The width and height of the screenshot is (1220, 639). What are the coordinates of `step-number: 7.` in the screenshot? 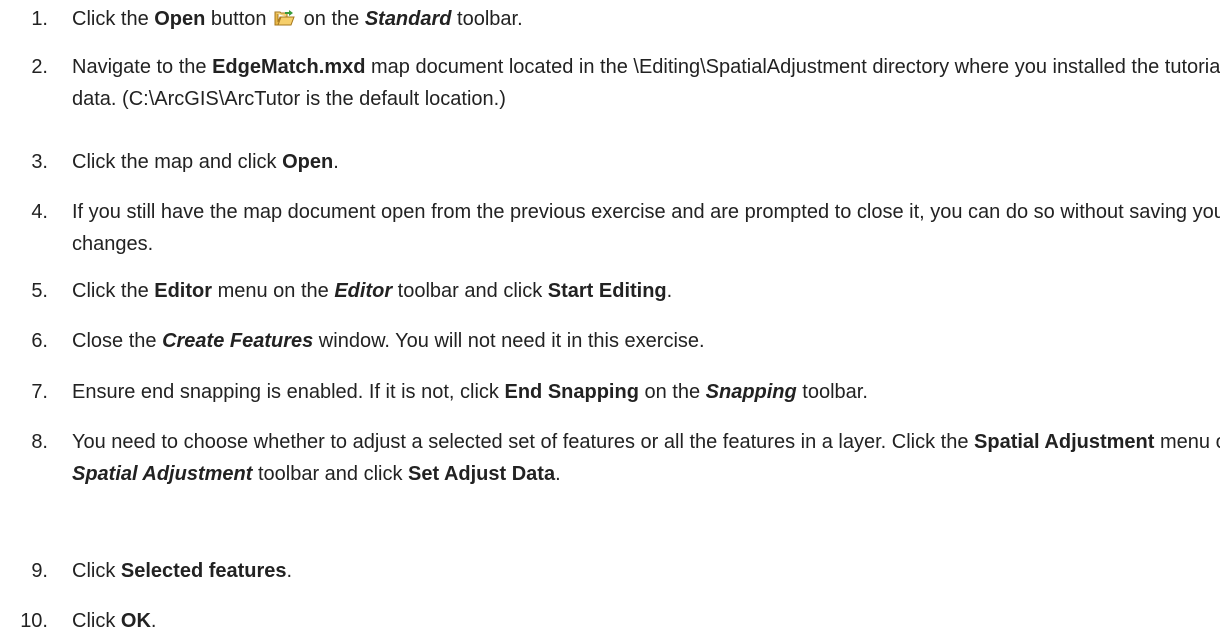 It's located at (39, 392).